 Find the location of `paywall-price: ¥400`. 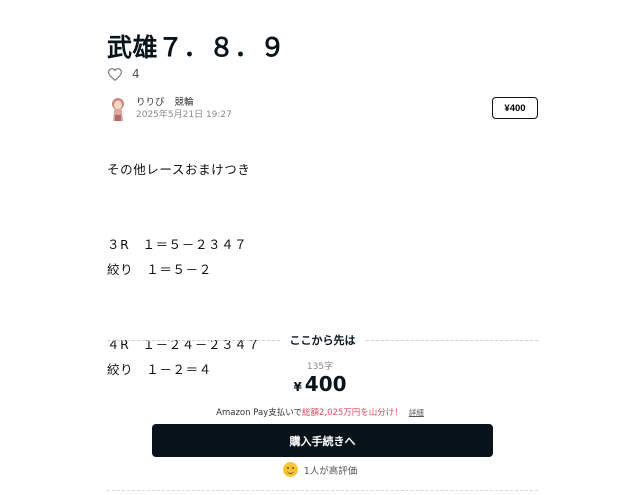

paywall-price: ¥400 is located at coordinates (320, 384).